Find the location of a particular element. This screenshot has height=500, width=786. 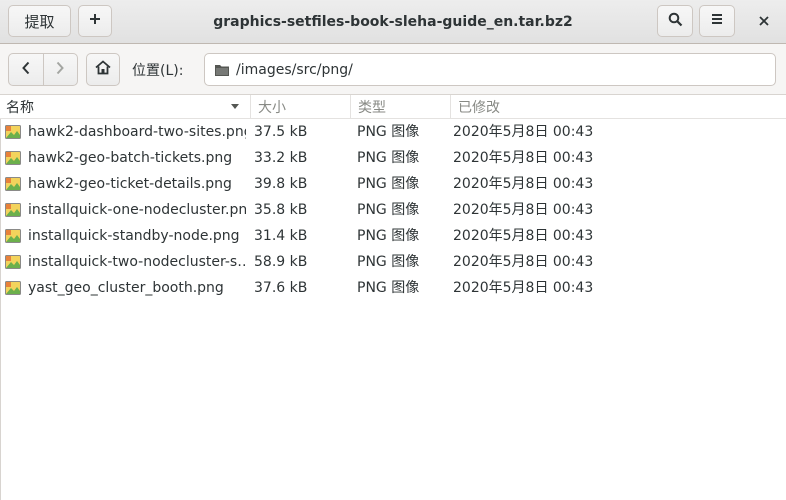

column-header-size: 大小 is located at coordinates (300, 106).